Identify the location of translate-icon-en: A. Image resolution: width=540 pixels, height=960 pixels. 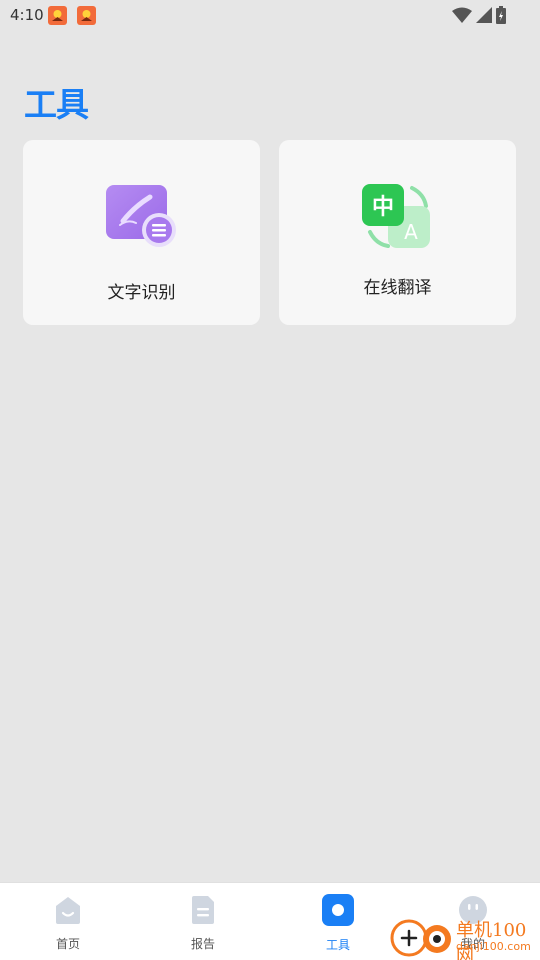
(411, 232).